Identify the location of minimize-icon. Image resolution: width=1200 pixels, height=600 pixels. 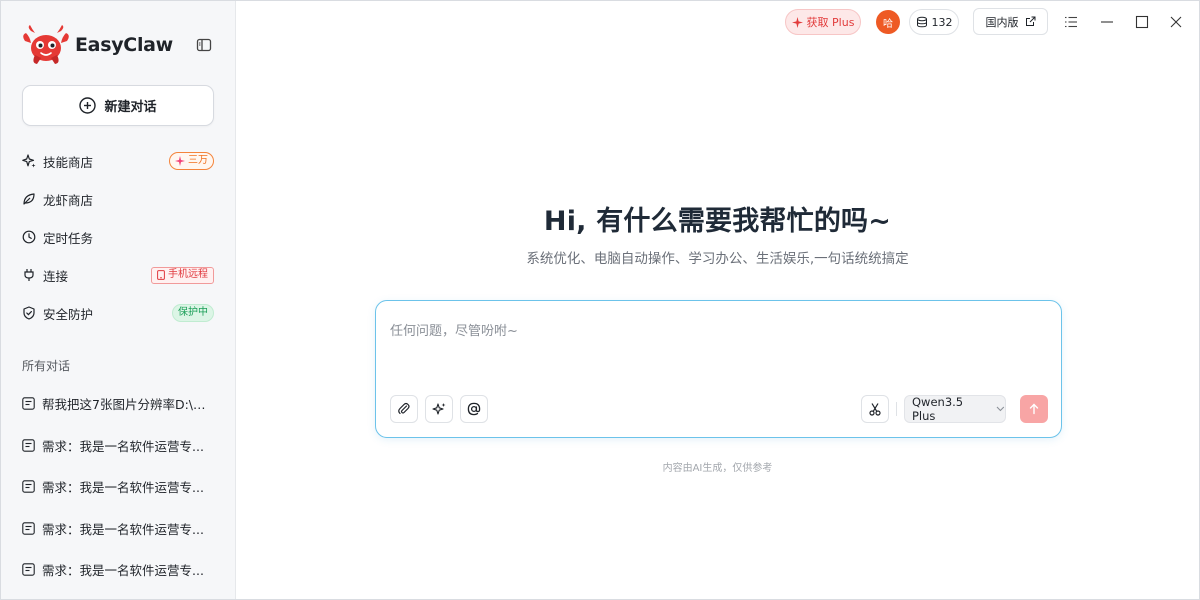
(1107, 22).